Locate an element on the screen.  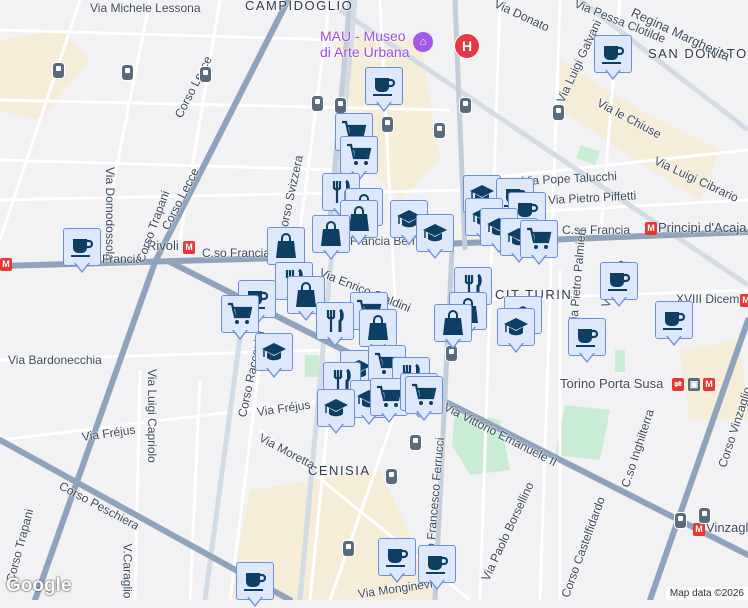
station-label-torino-porta-susa: Torino Porta Susa is located at coordinates (611, 383).